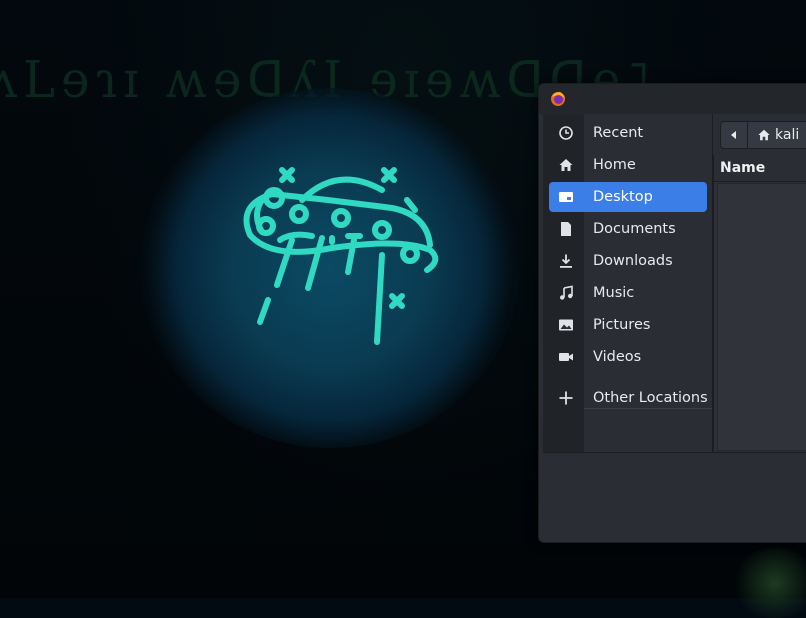  What do you see at coordinates (618, 133) in the screenshot?
I see `sidebar-item-label: Recent` at bounding box center [618, 133].